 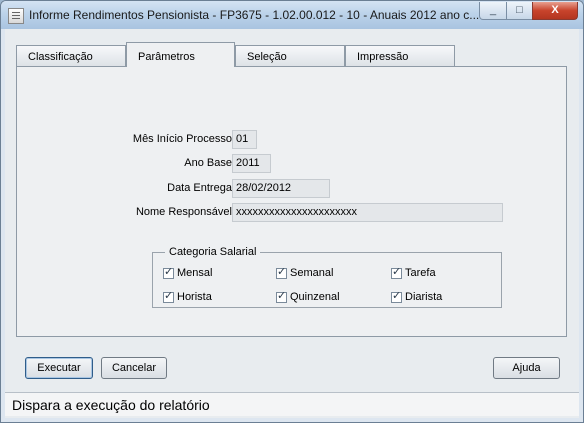 I want to click on executar-button: Executar, so click(x=59, y=368).